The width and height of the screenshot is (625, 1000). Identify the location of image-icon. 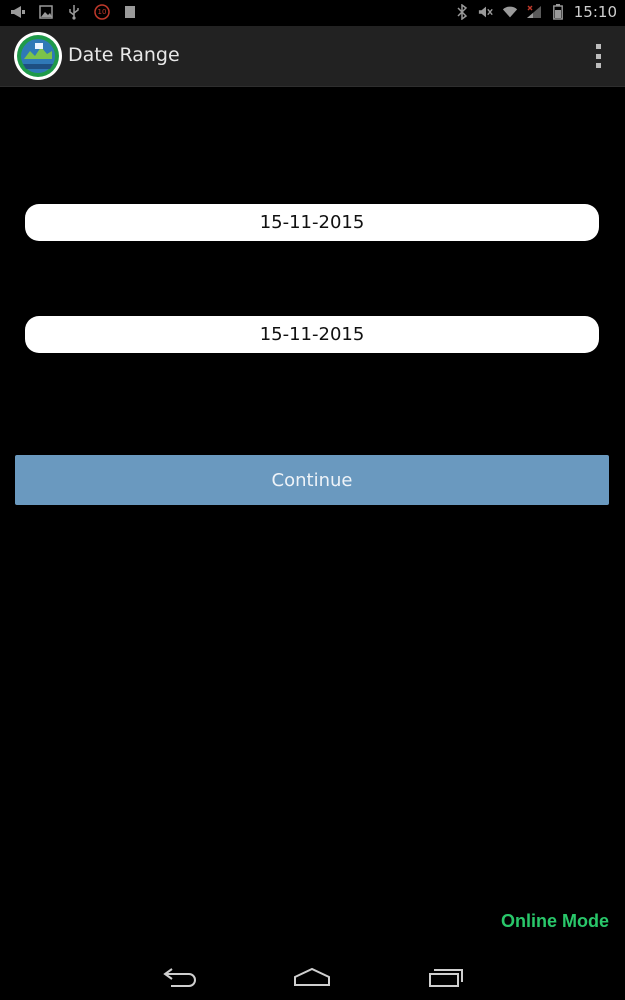
(46, 12).